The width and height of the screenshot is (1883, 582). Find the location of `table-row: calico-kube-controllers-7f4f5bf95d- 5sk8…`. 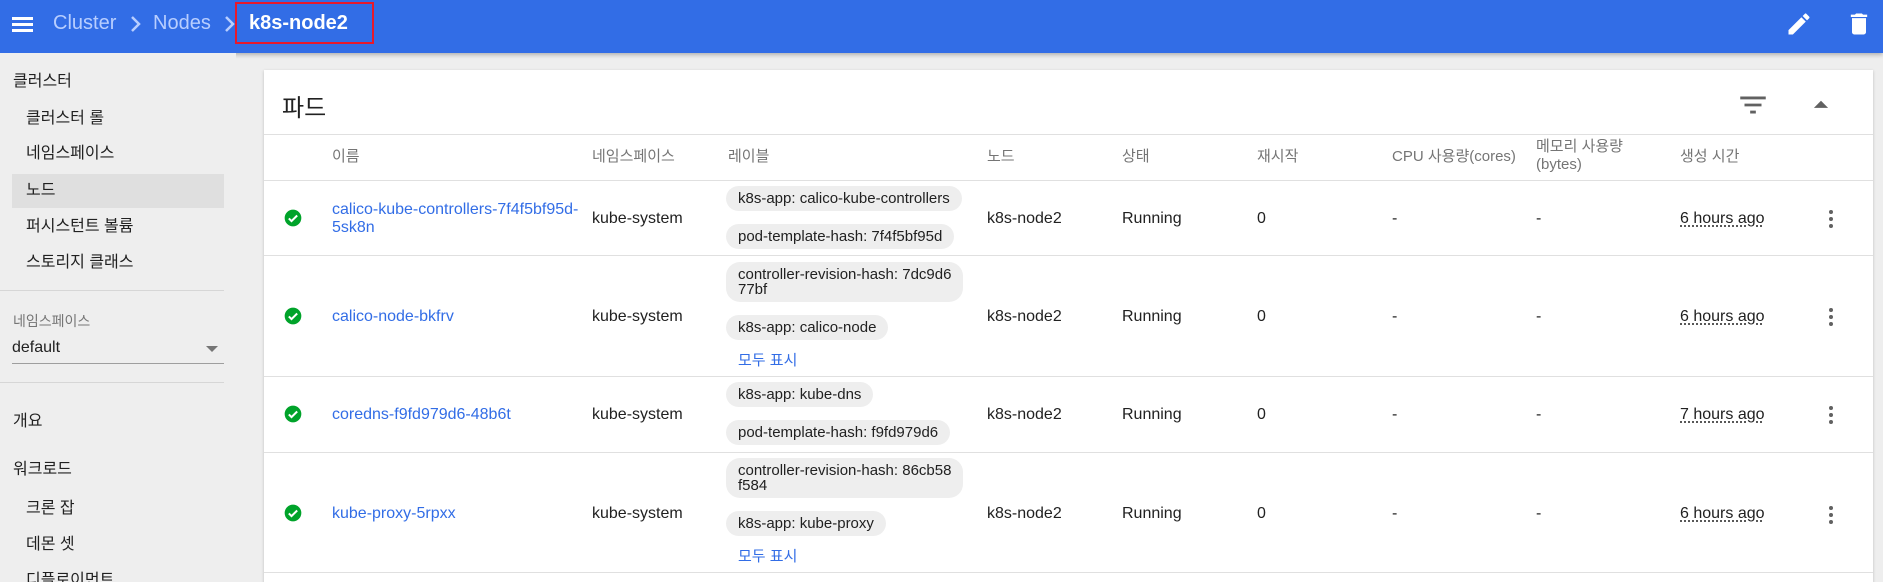

table-row: calico-kube-controllers-7f4f5bf95d- 5sk8… is located at coordinates (1068, 218).